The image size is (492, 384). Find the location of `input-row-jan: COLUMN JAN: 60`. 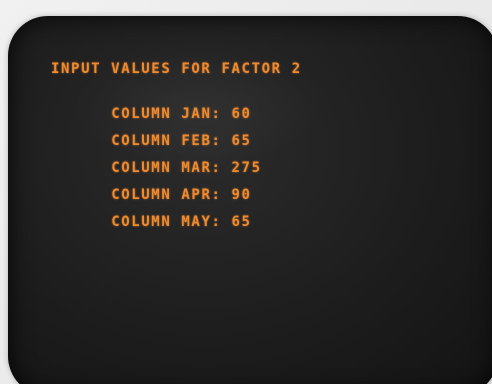

input-row-jan: COLUMN JAN: 60 is located at coordinates (261, 104).